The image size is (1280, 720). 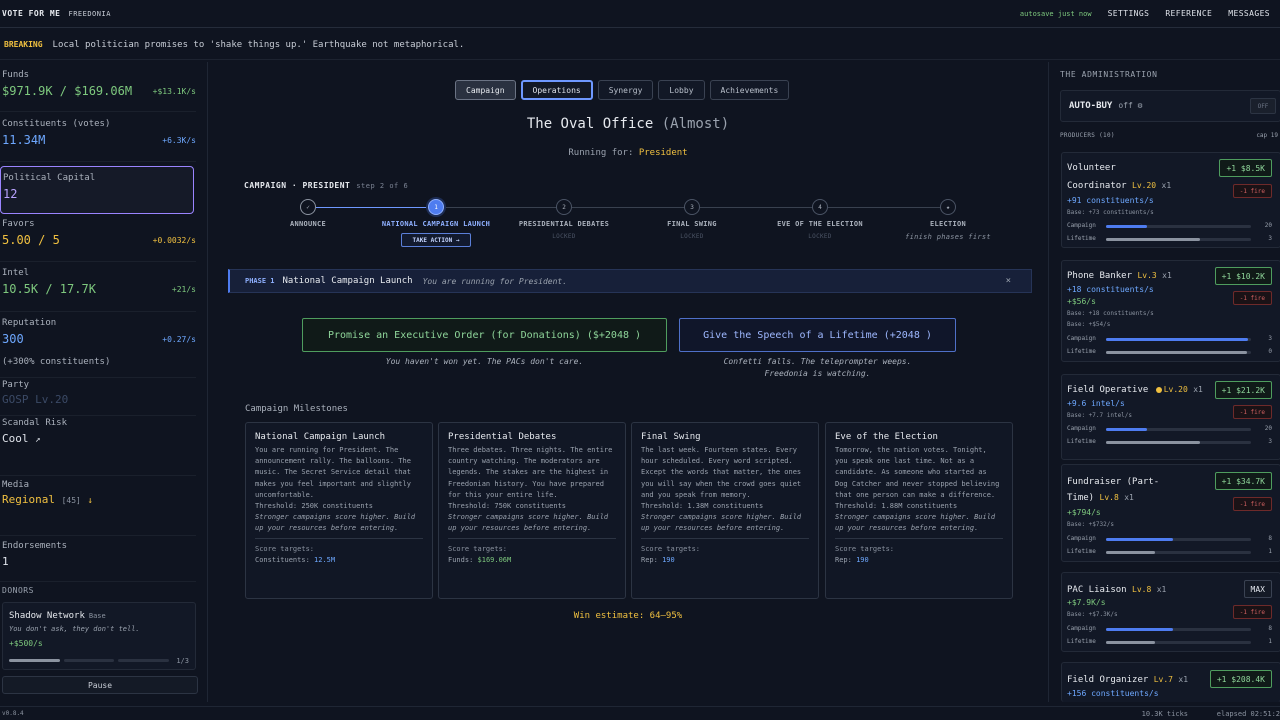 I want to click on tab-achievements: Achievements, so click(x=749, y=90).